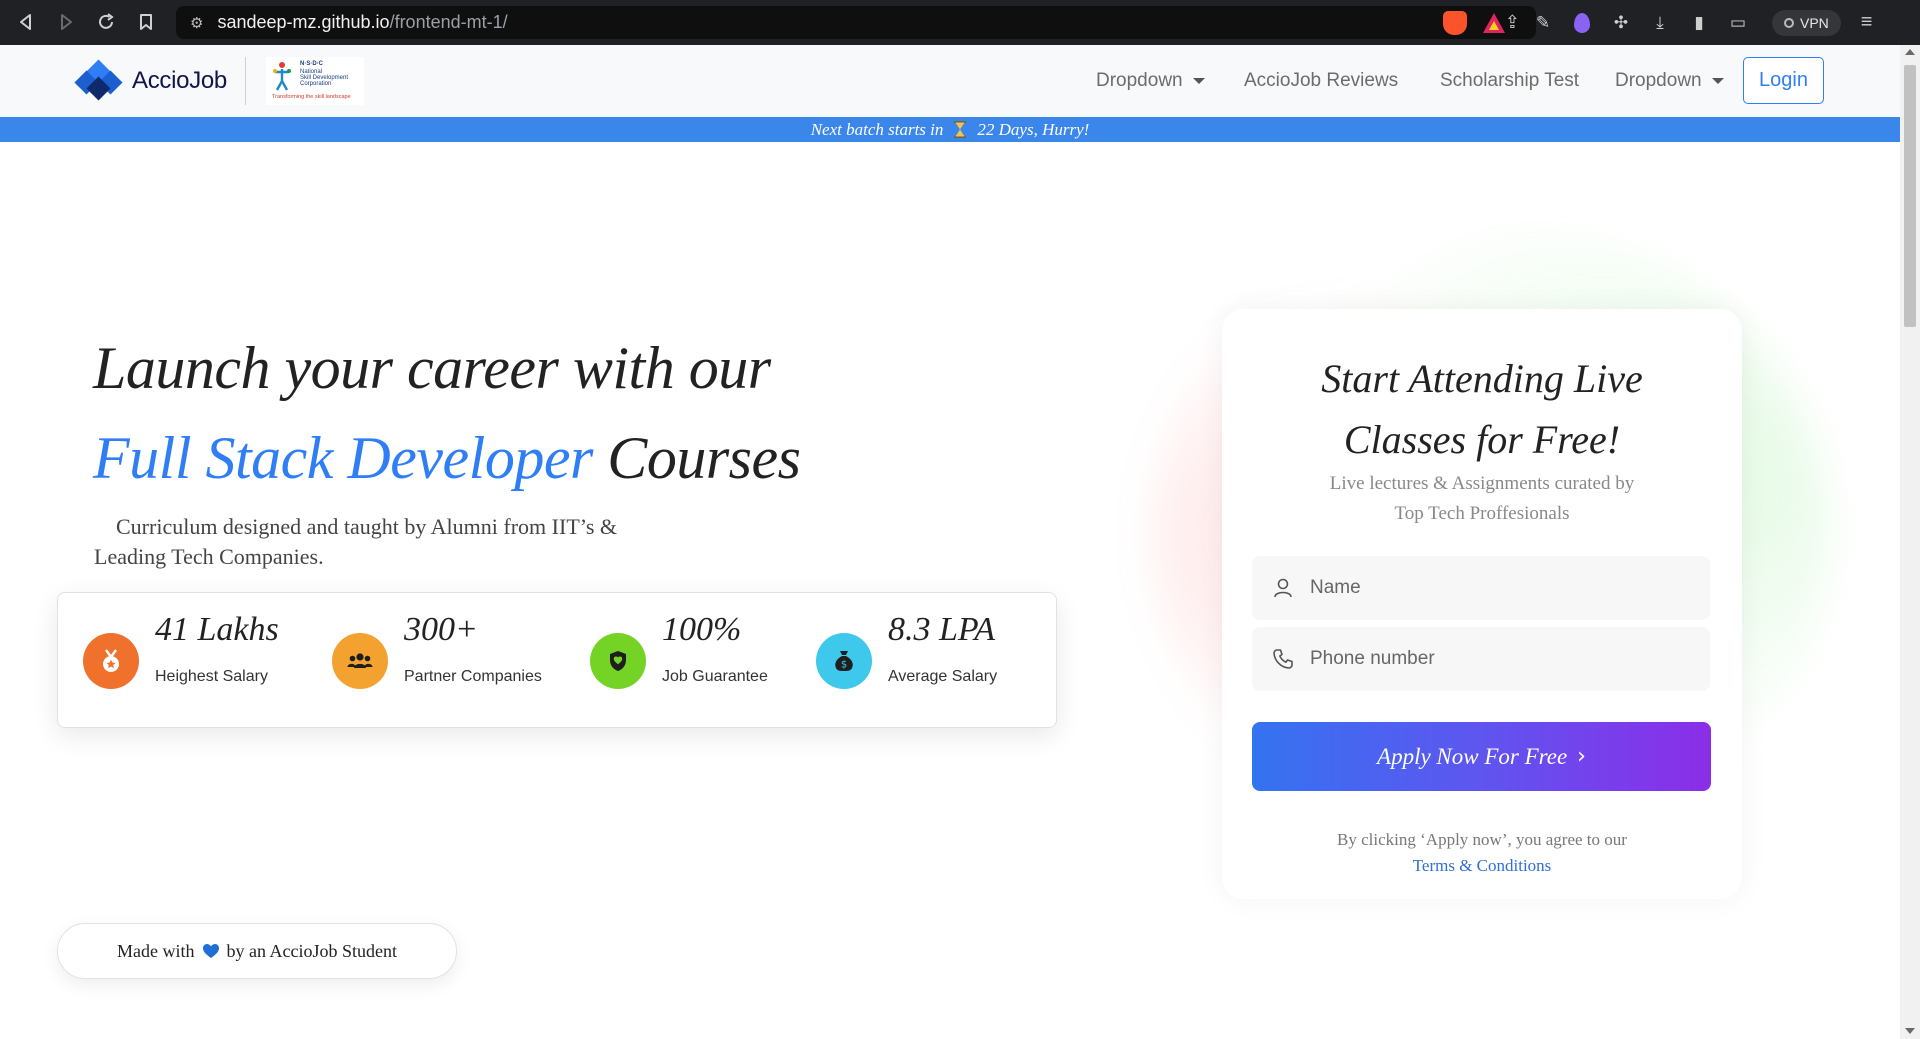  I want to click on hero-title-line-1: Launch your career with our, so click(432, 368).